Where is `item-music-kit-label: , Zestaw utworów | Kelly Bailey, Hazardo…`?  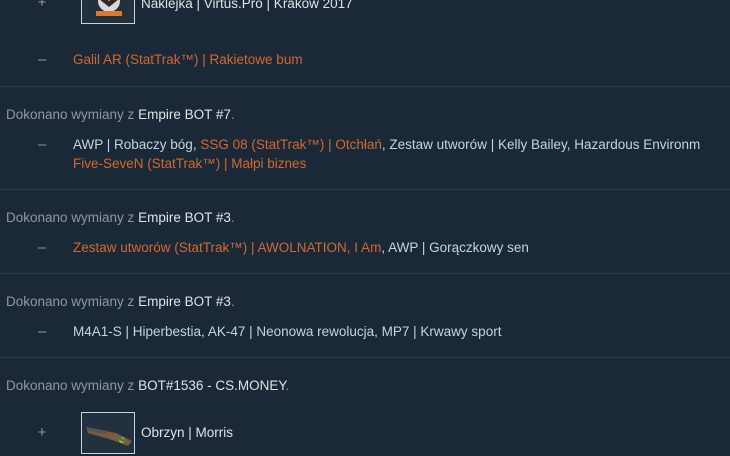
item-music-kit-label: , Zestaw utworów | Kelly Bailey, Hazardo… is located at coordinates (541, 144).